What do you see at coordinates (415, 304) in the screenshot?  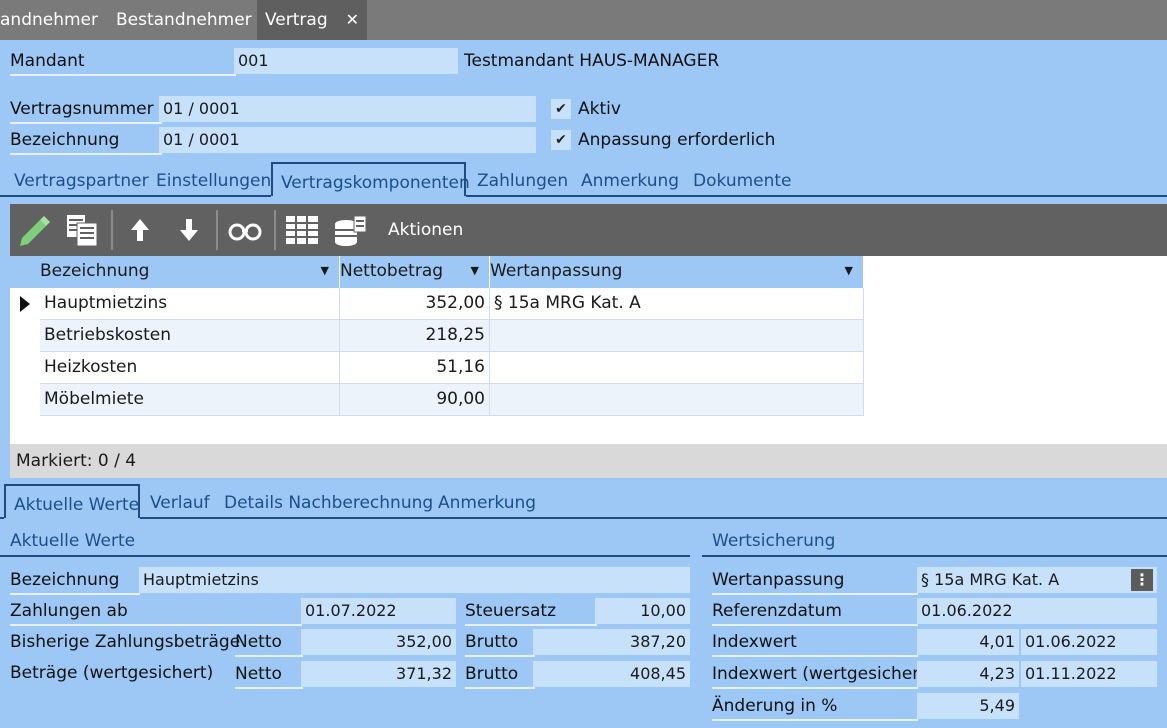 I see `cell-netto: 352,00` at bounding box center [415, 304].